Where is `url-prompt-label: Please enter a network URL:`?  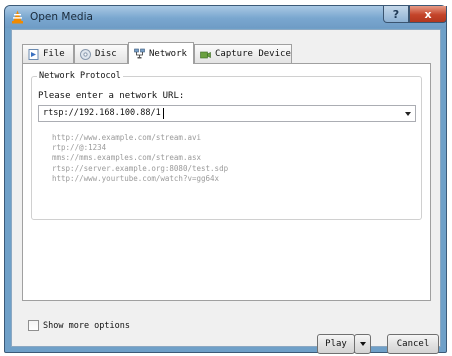
url-prompt-label: Please enter a network URL: is located at coordinates (111, 96).